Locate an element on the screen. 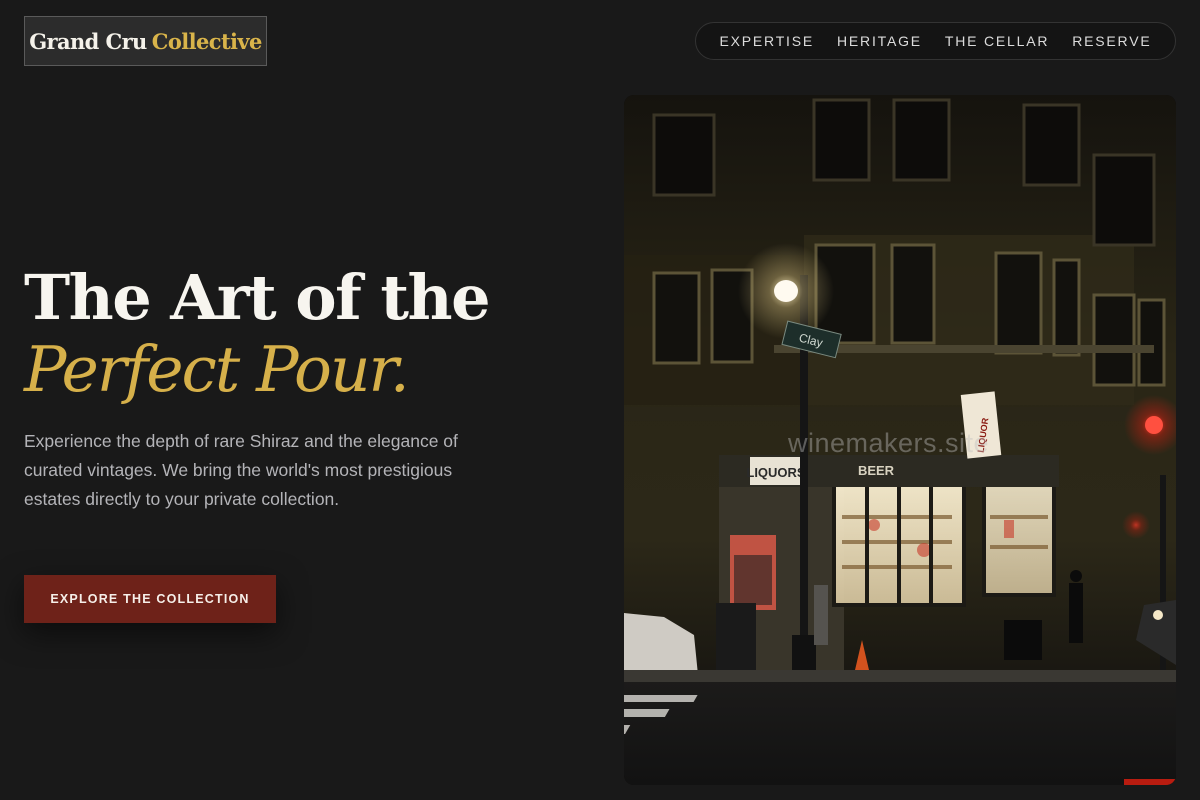 This screenshot has width=1200, height=800. hero-title-accent: Perfect Pour. is located at coordinates (217, 369).